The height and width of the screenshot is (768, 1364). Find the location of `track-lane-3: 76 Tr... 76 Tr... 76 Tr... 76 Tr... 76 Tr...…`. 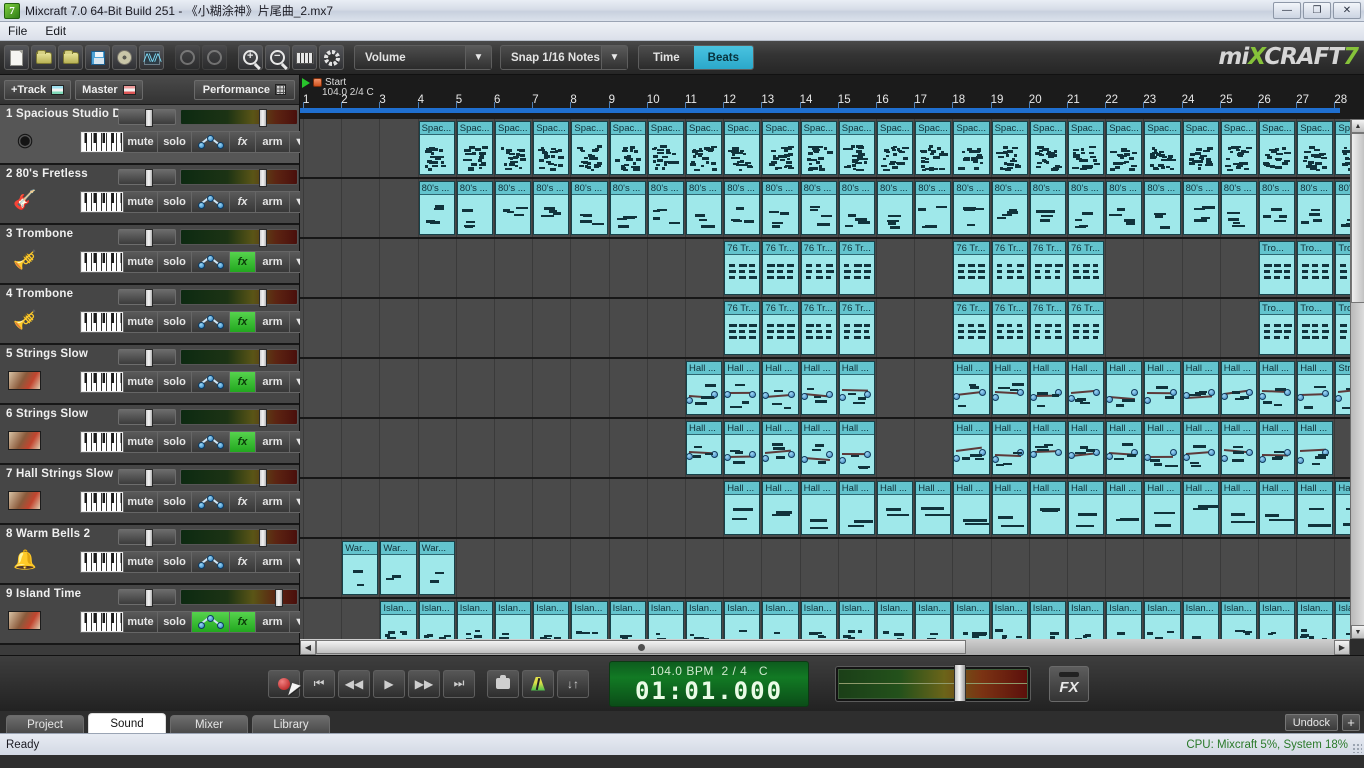

track-lane-3: 76 Tr... 76 Tr... 76 Tr... 76 Tr... 76 Tr...… is located at coordinates (825, 269).